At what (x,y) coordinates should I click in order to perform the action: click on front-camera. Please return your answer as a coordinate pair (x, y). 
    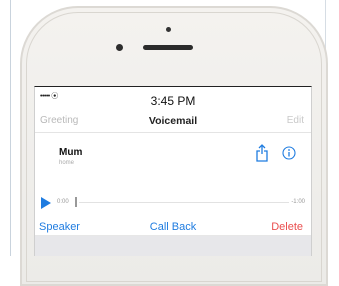
    Looking at the image, I should click on (119, 47).